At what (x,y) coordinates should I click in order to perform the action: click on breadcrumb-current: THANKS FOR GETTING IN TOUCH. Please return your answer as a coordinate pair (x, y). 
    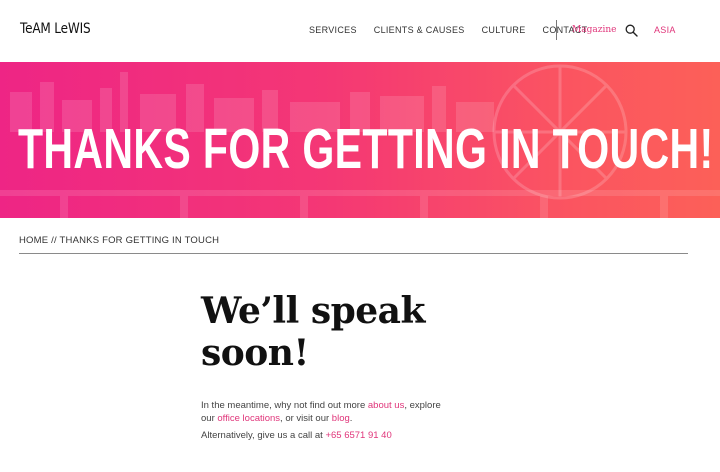
    Looking at the image, I should click on (139, 240).